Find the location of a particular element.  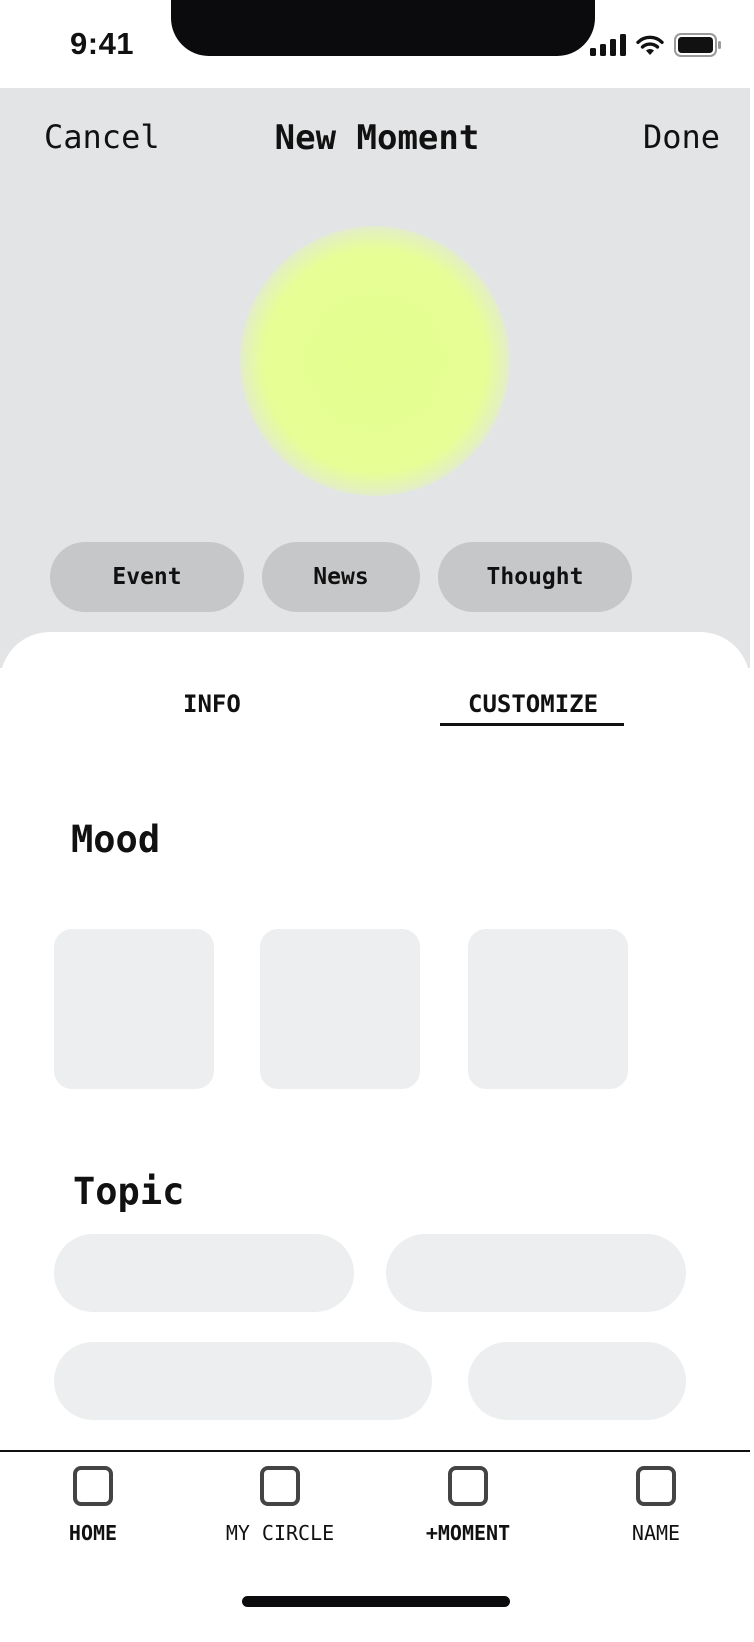

battery-icon is located at coordinates (697, 45).